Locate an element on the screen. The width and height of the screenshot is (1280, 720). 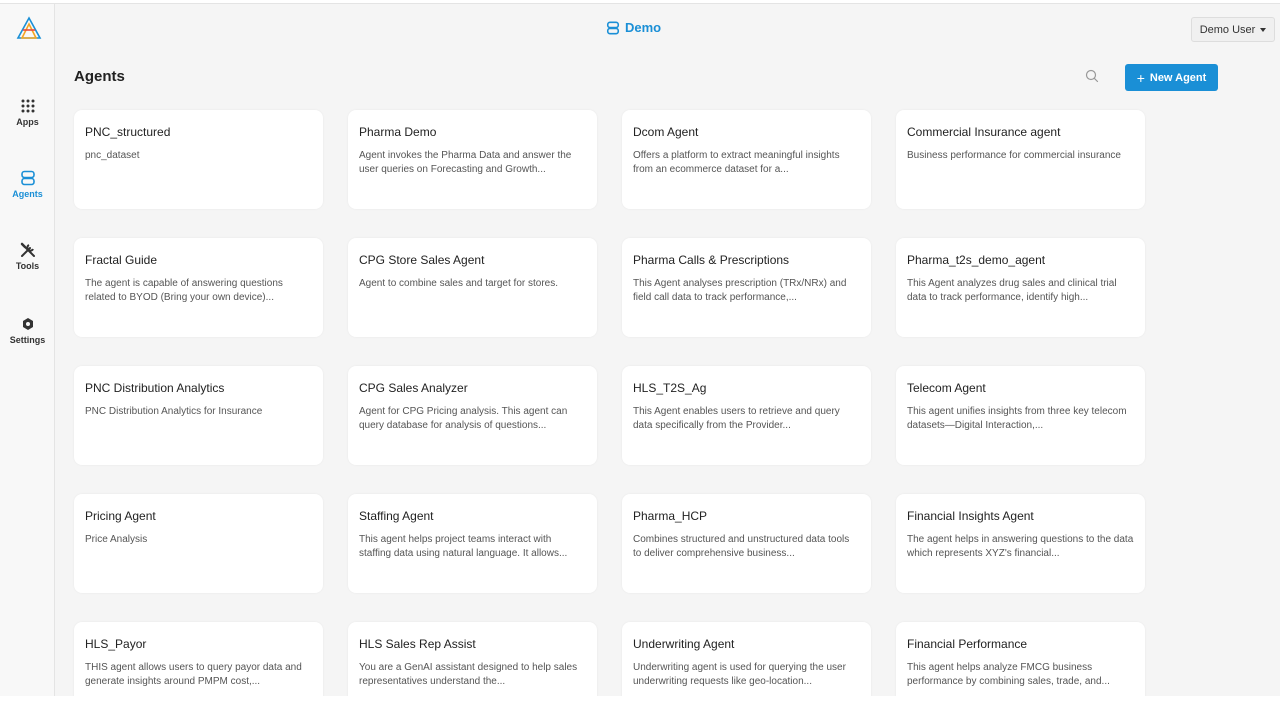
agent-card-title: Underwriting Agent is located at coordinates (684, 644).